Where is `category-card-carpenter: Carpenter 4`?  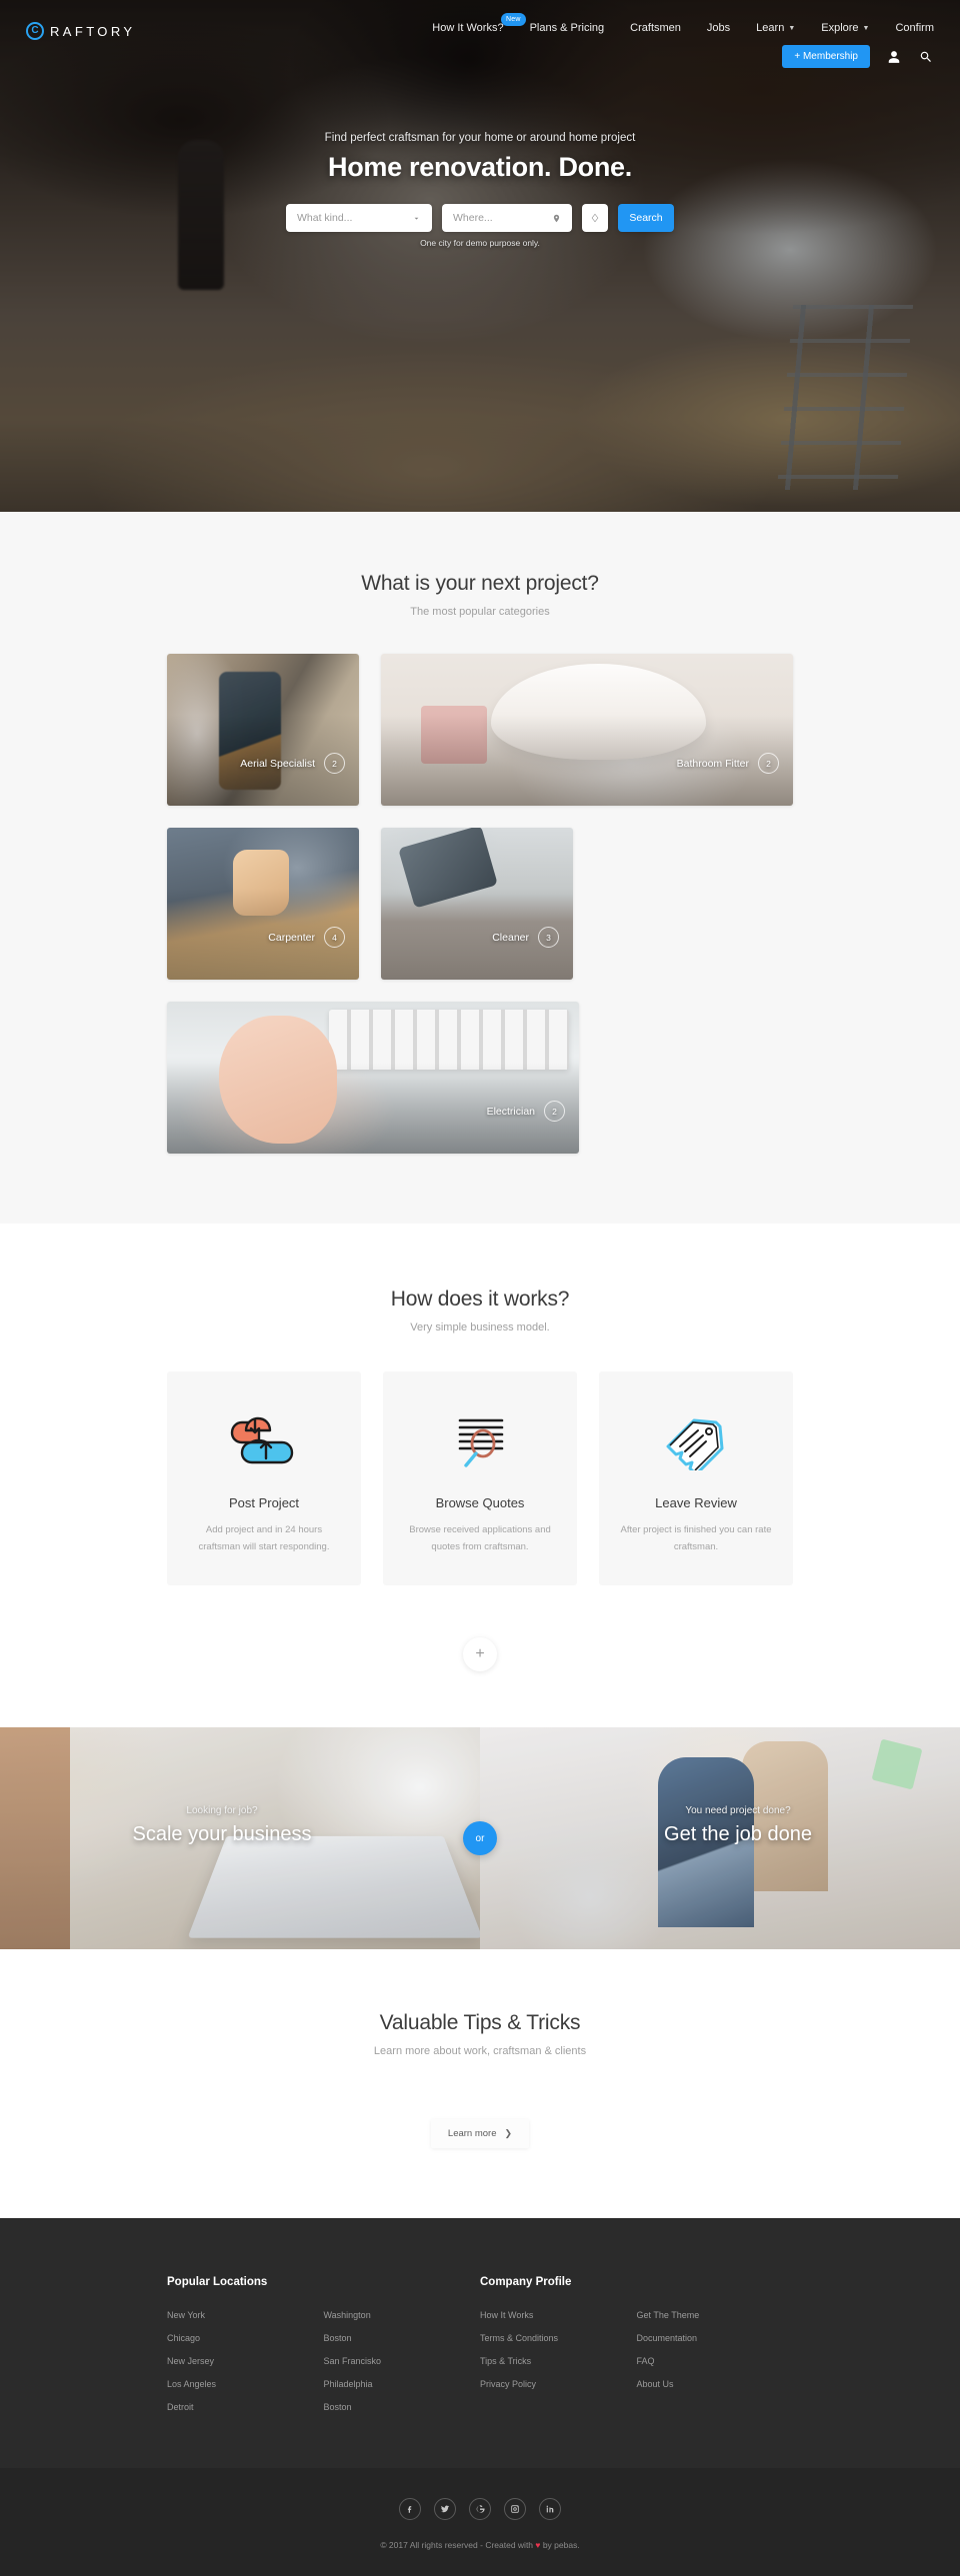
category-card-carpenter: Carpenter 4 is located at coordinates (263, 904).